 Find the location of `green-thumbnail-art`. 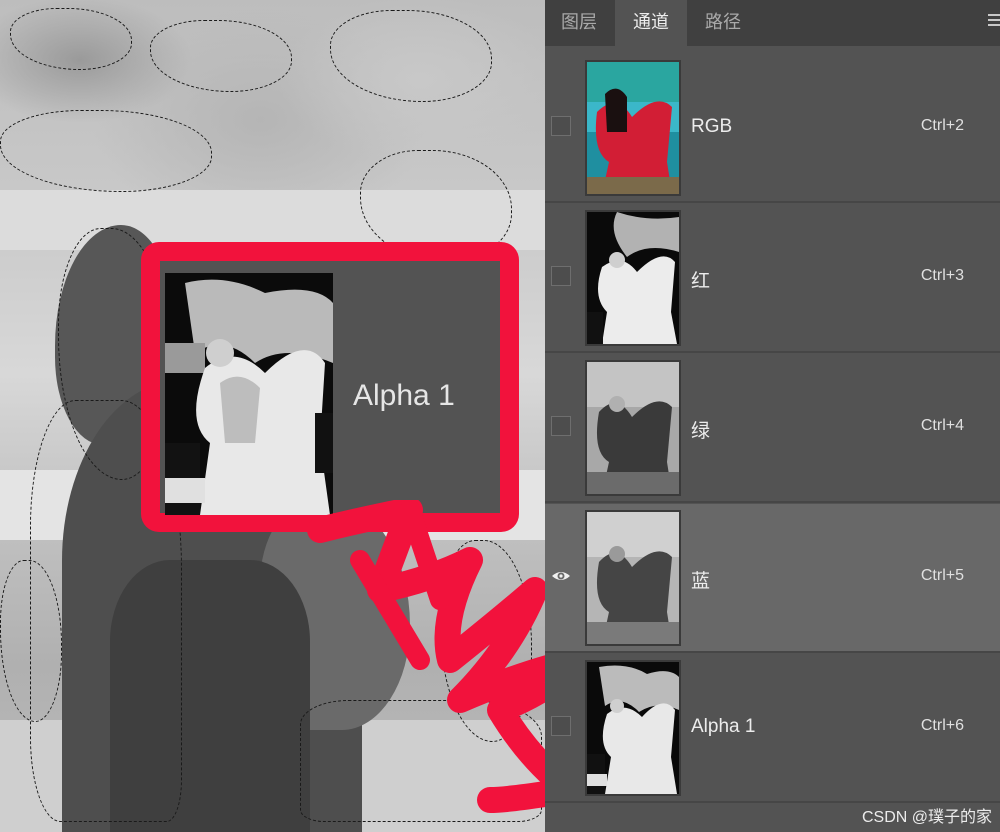

green-thumbnail-art is located at coordinates (633, 428).